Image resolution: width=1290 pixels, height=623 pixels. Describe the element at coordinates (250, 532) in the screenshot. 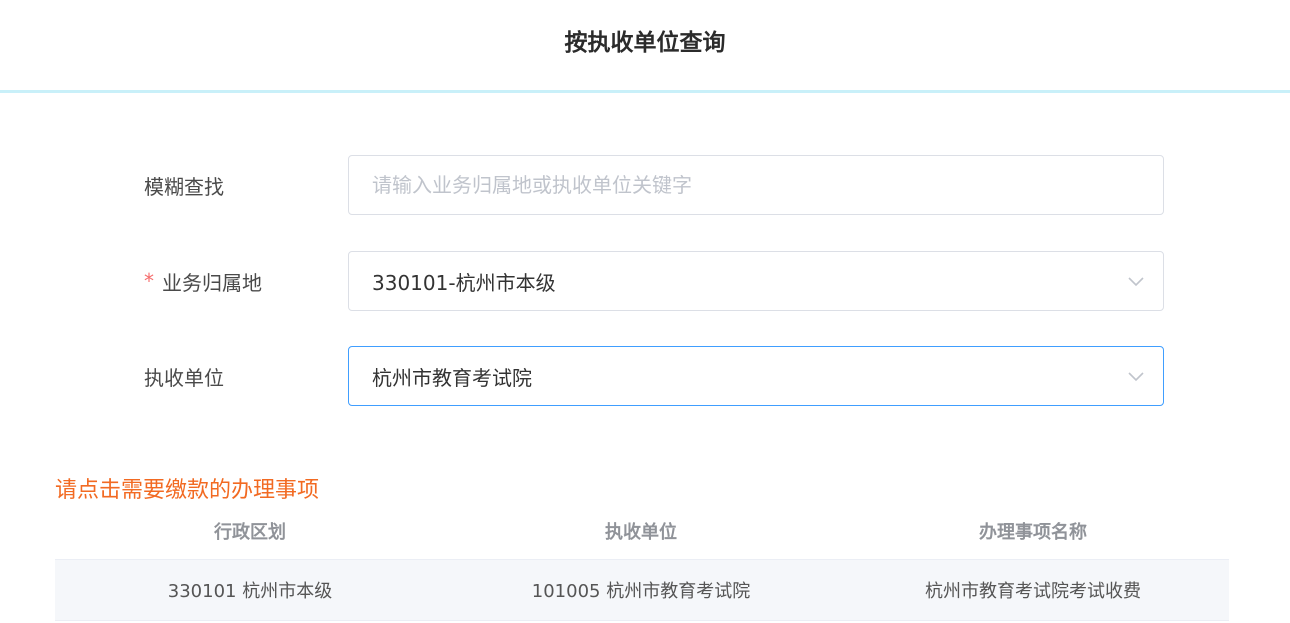

I see `column-header-region: 行政区划` at that location.